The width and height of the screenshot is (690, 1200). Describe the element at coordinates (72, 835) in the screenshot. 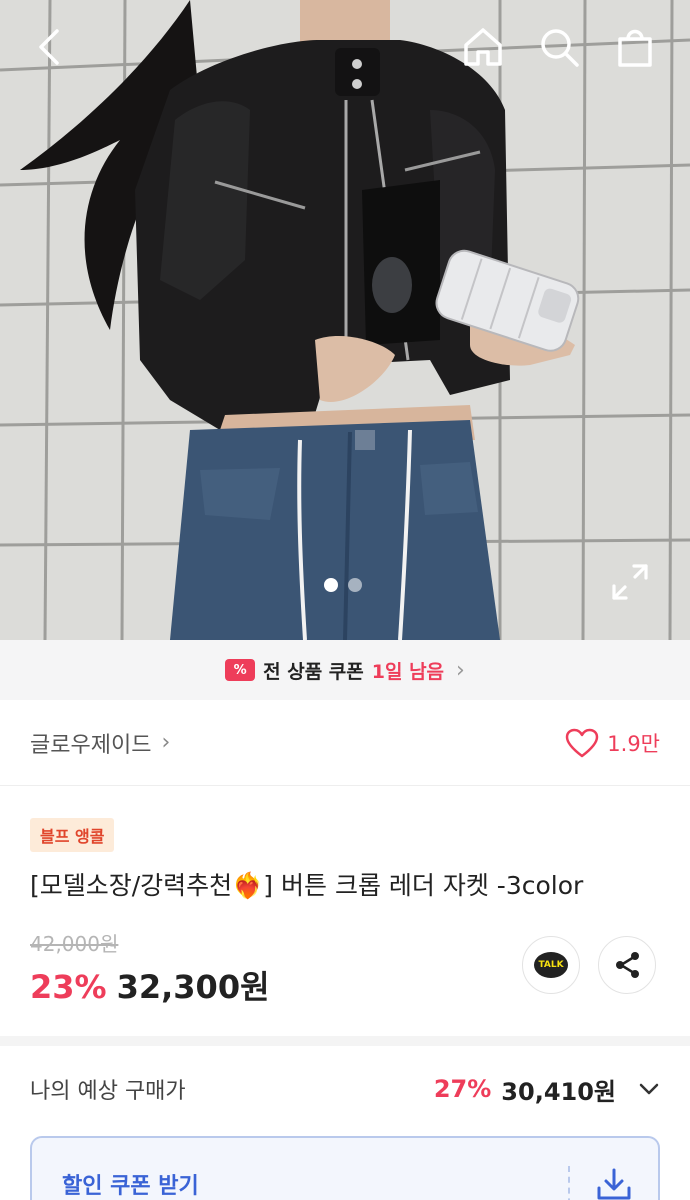

I see `promo-badge: 블프 앵콜` at that location.